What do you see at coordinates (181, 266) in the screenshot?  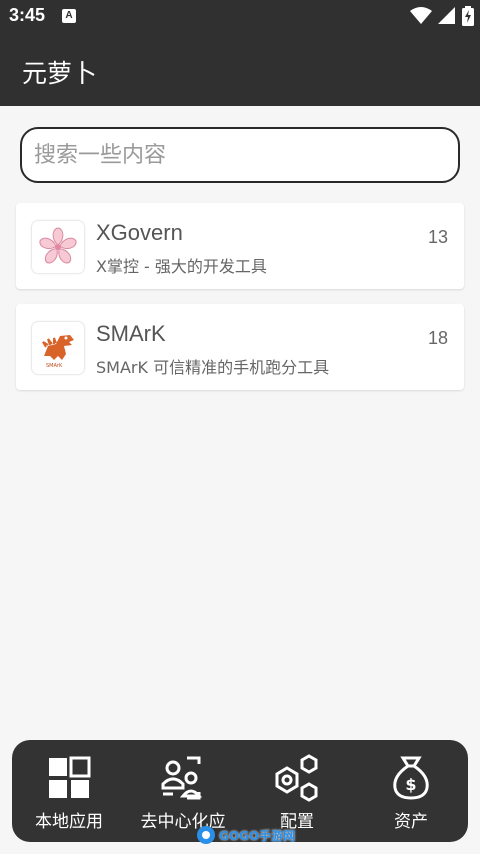 I see `app-description: X掌控 - 强大的开发工具` at bounding box center [181, 266].